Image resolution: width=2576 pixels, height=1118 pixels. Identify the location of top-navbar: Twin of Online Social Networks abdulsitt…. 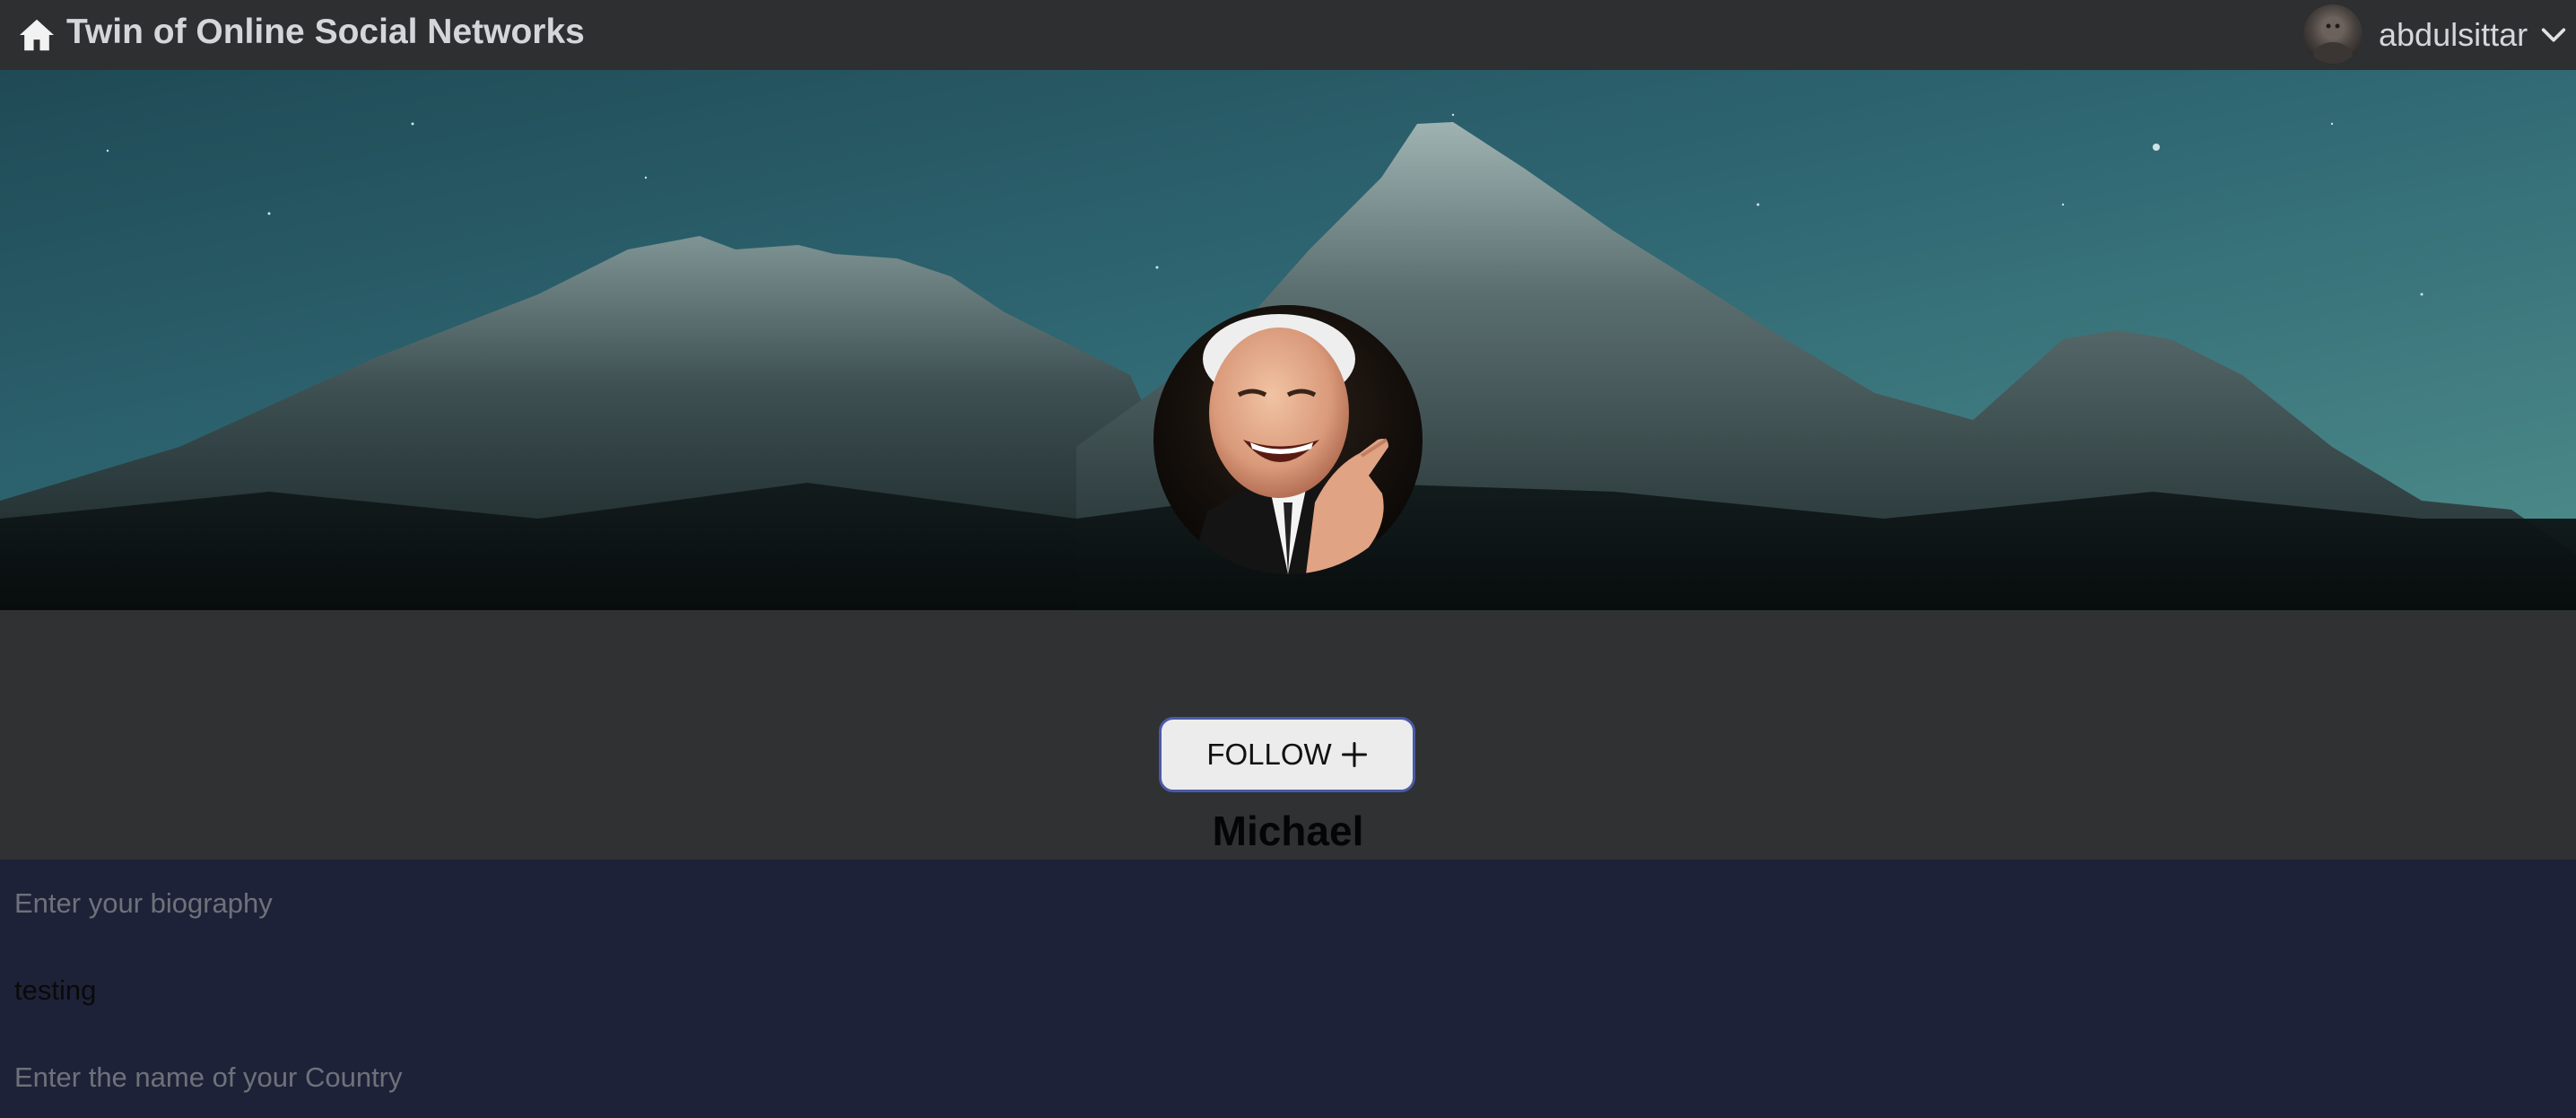
(1288, 35).